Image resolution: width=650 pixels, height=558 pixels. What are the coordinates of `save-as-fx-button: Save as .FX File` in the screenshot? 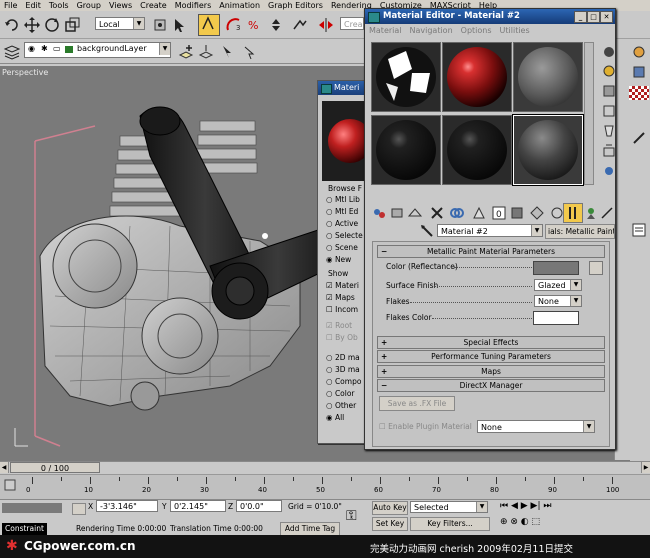 It's located at (417, 403).